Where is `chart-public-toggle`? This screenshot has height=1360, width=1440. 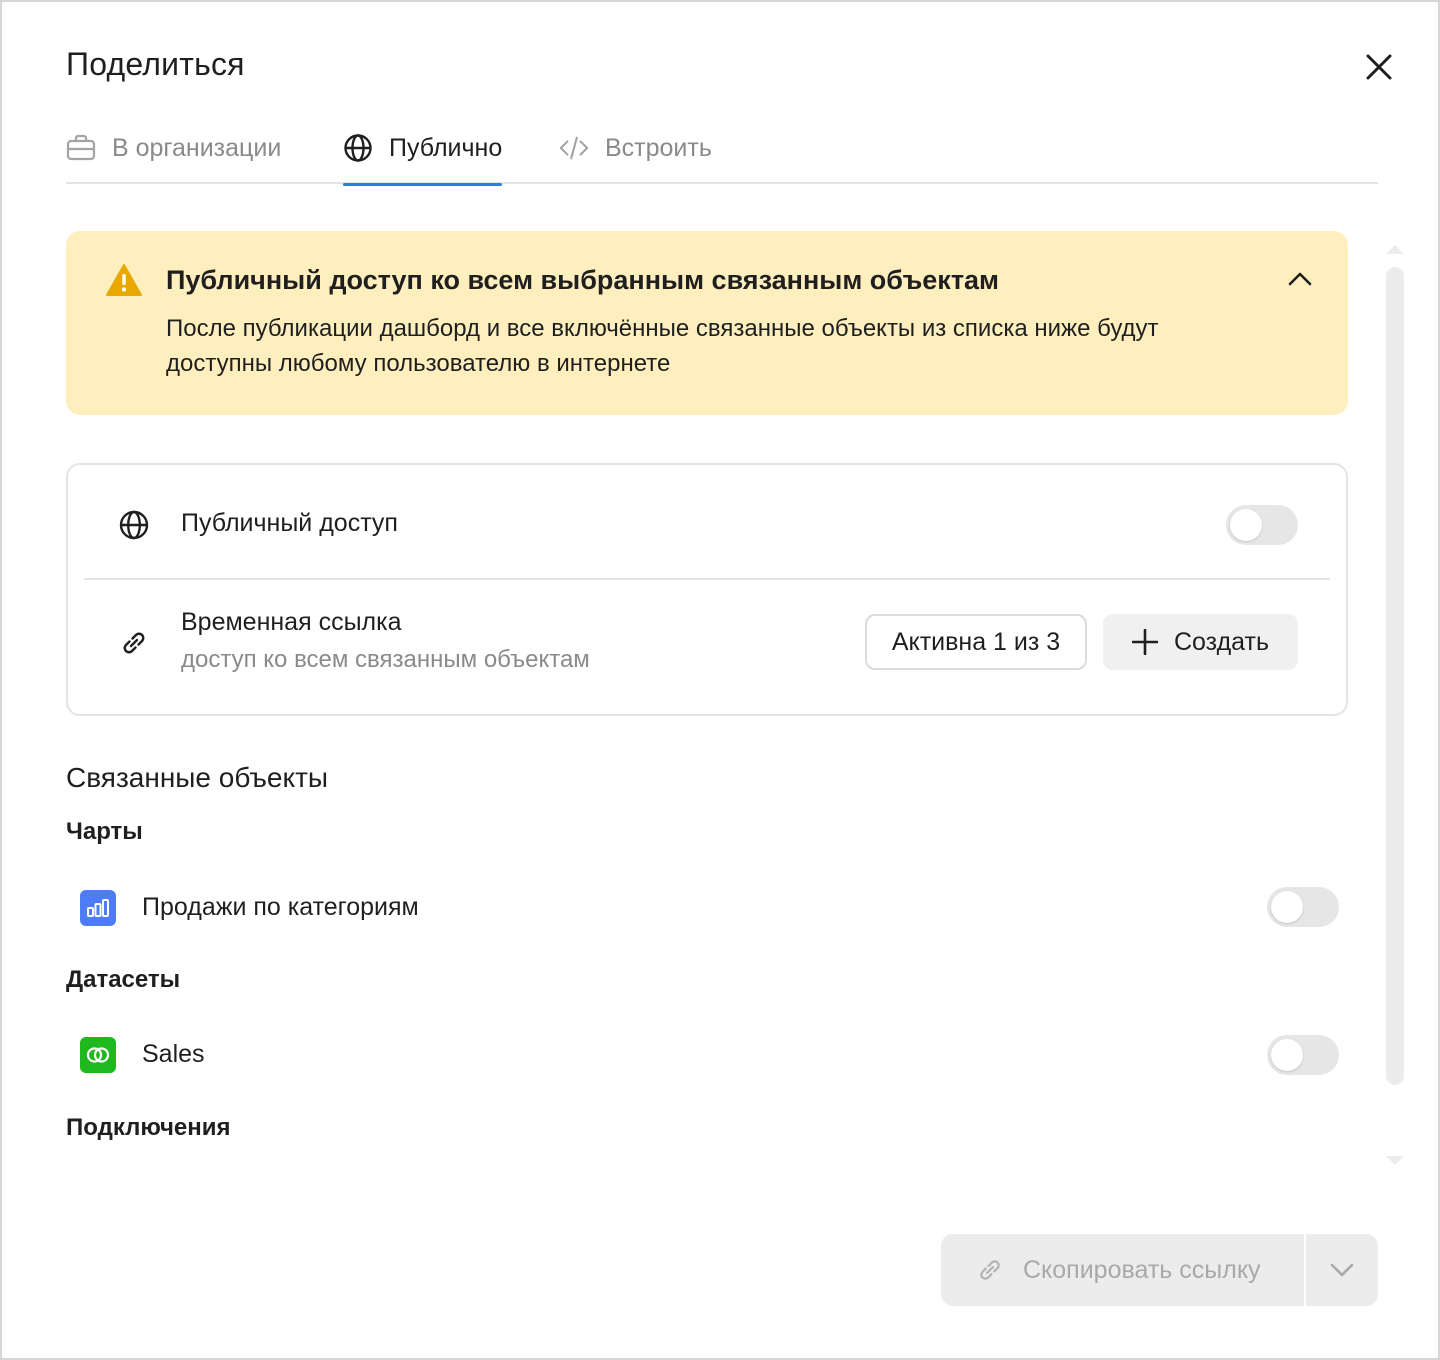
chart-public-toggle is located at coordinates (1303, 907).